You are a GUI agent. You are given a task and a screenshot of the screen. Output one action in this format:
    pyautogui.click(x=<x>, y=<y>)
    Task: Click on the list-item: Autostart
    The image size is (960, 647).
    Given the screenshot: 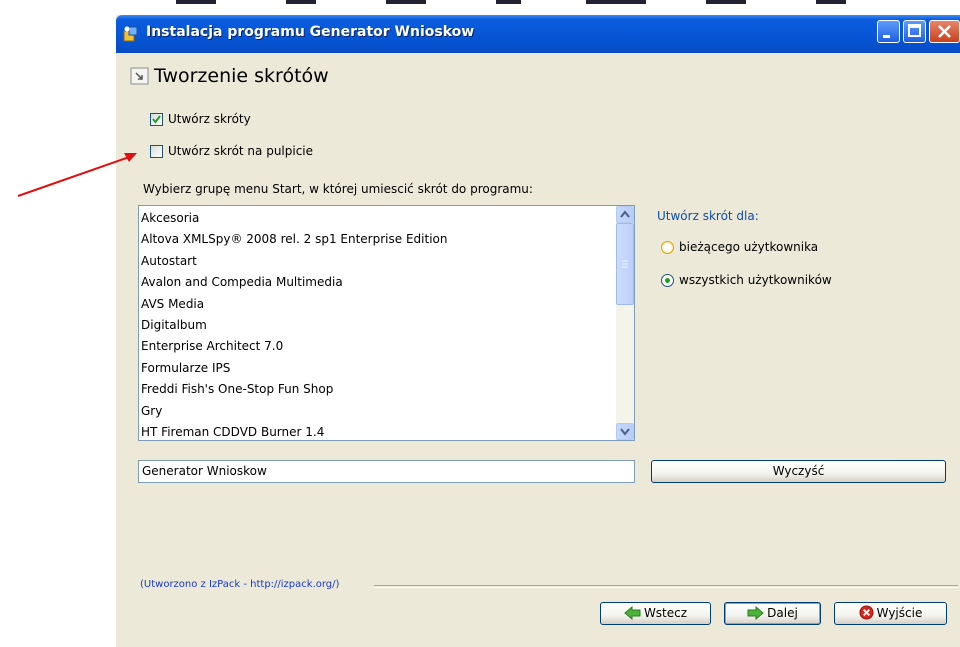 What is the action you would take?
    pyautogui.click(x=377, y=261)
    